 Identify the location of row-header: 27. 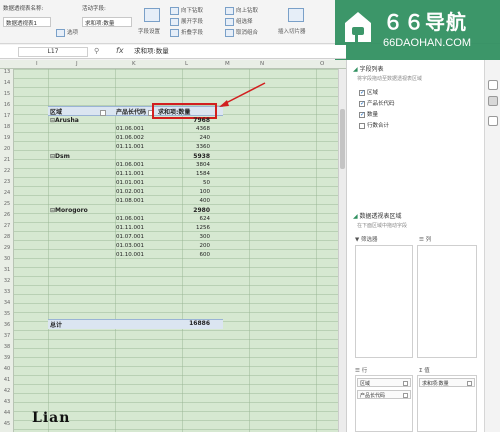
(7, 226).